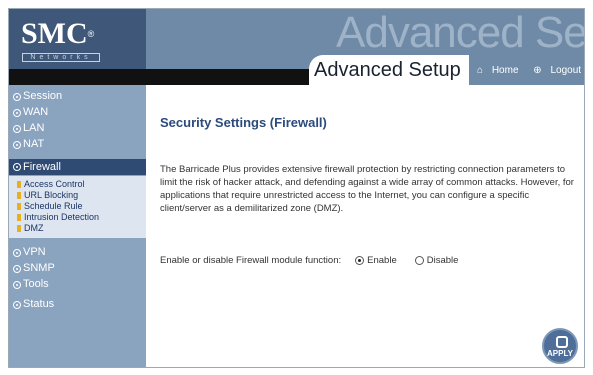  Describe the element at coordinates (53, 206) in the screenshot. I see `submenu-item-label: Schedule Rule` at that location.